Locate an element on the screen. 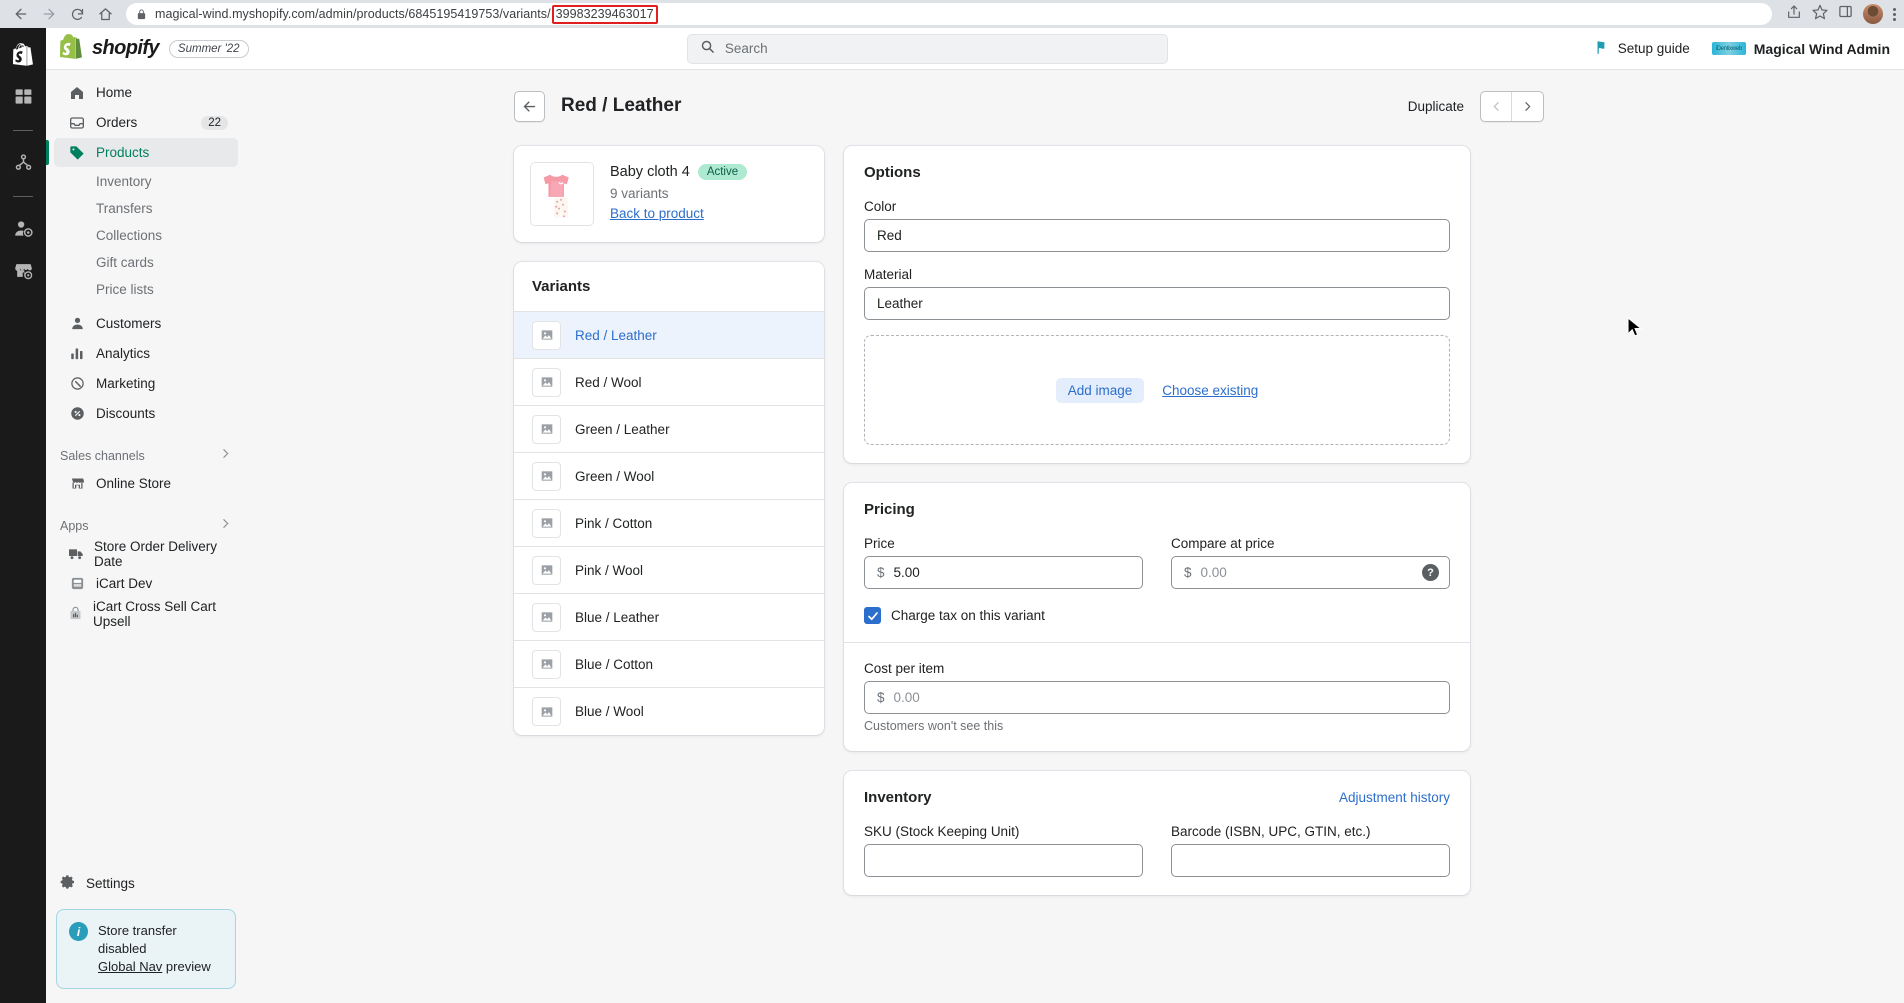 The height and width of the screenshot is (1003, 1904). user-settings-icon is located at coordinates (23, 228).